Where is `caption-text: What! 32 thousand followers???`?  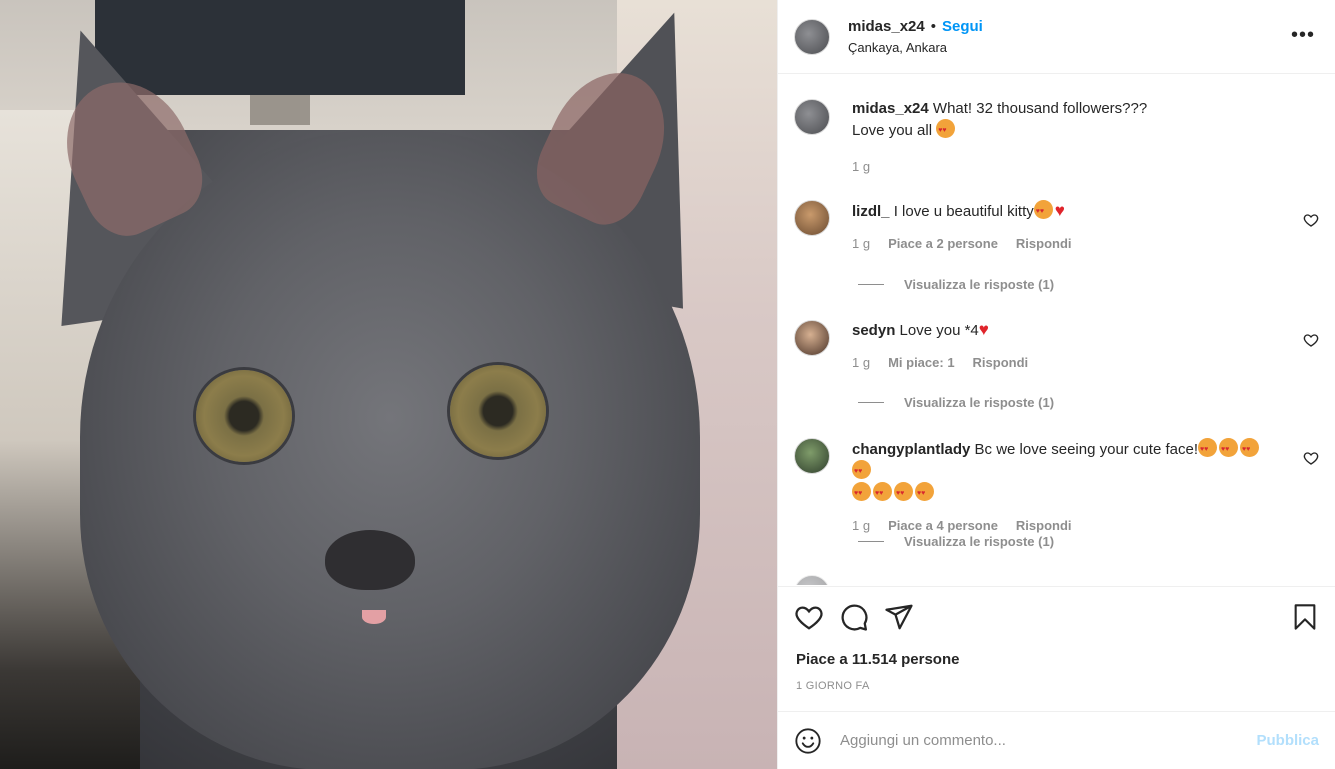
caption-text: What! 32 thousand followers??? is located at coordinates (1040, 108).